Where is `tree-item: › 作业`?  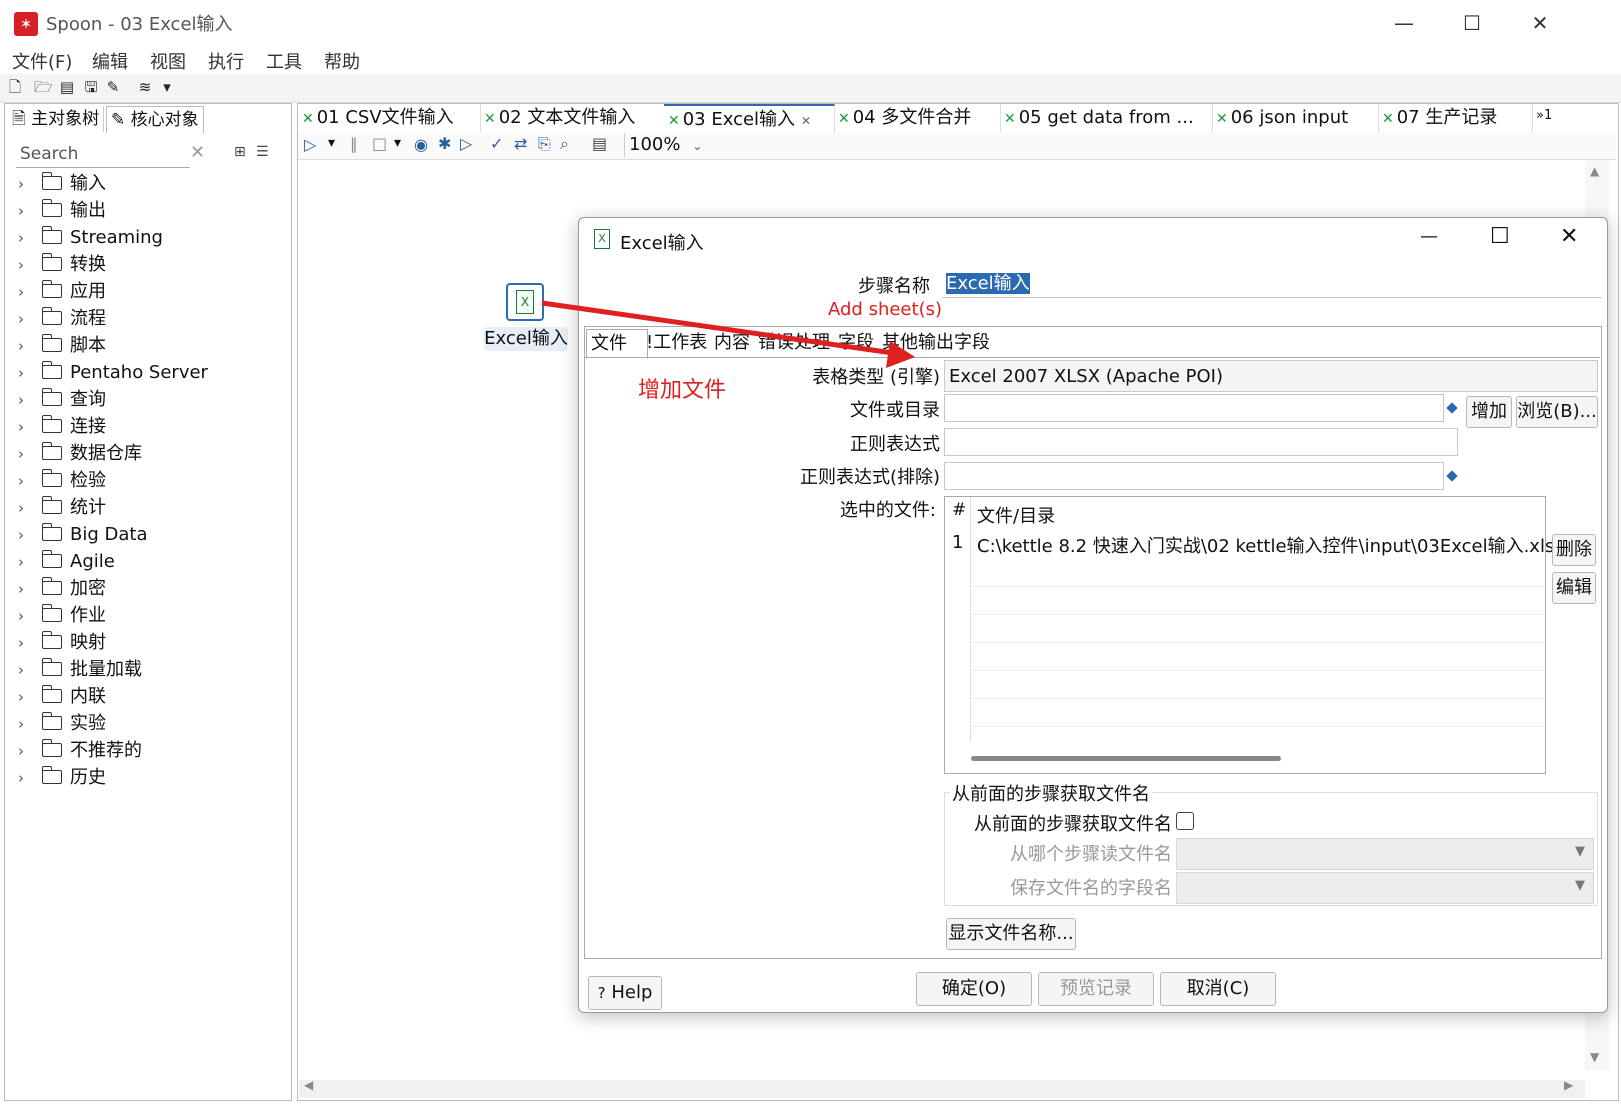 tree-item: › 作业 is located at coordinates (62, 616).